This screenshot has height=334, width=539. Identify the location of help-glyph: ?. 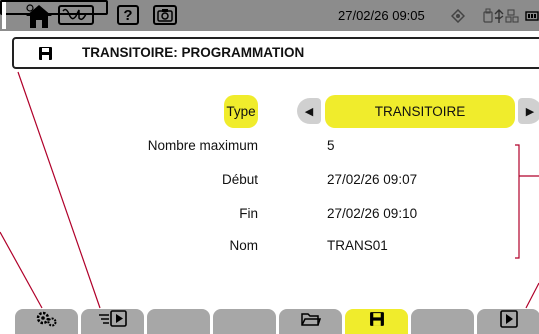
(128, 15).